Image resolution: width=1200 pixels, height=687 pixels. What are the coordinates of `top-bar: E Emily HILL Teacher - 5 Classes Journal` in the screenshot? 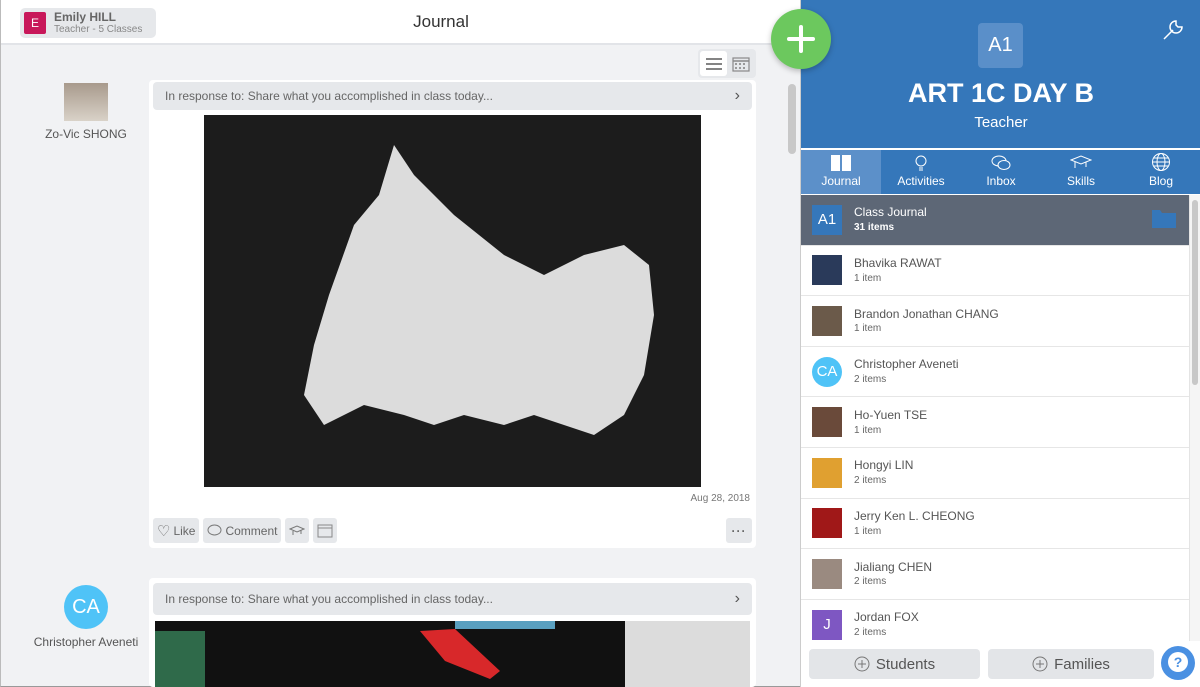 It's located at (401, 22).